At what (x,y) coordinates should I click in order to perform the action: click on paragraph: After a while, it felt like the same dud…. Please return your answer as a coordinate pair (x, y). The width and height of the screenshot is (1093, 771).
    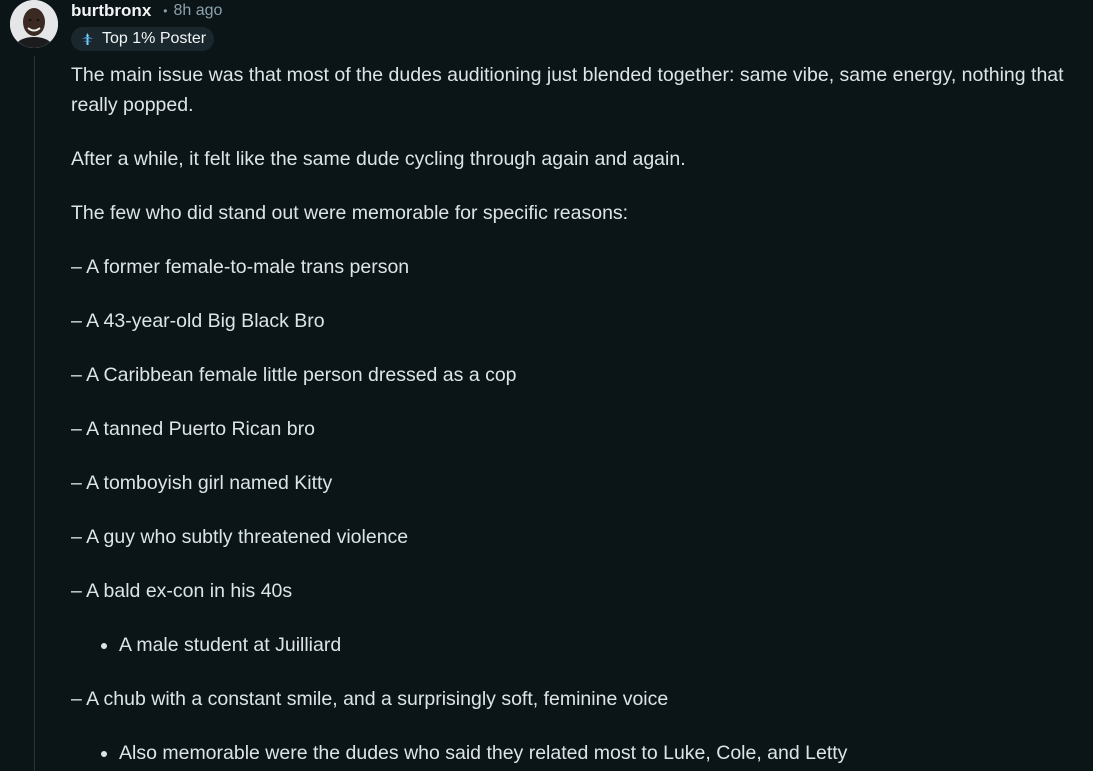
    Looking at the image, I should click on (378, 159).